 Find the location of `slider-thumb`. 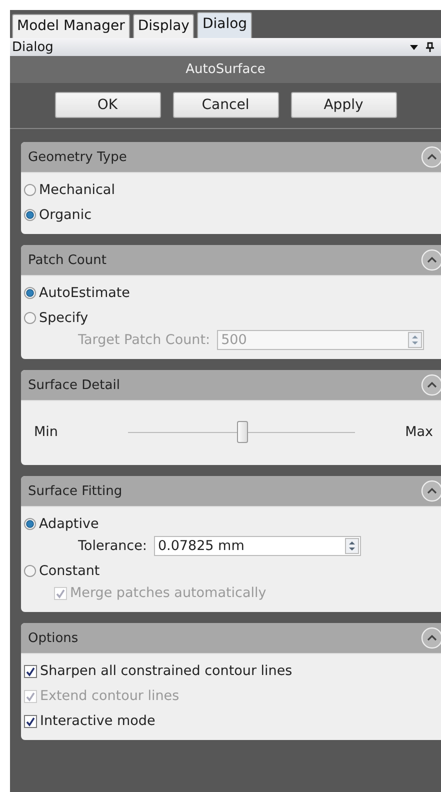

slider-thumb is located at coordinates (242, 432).